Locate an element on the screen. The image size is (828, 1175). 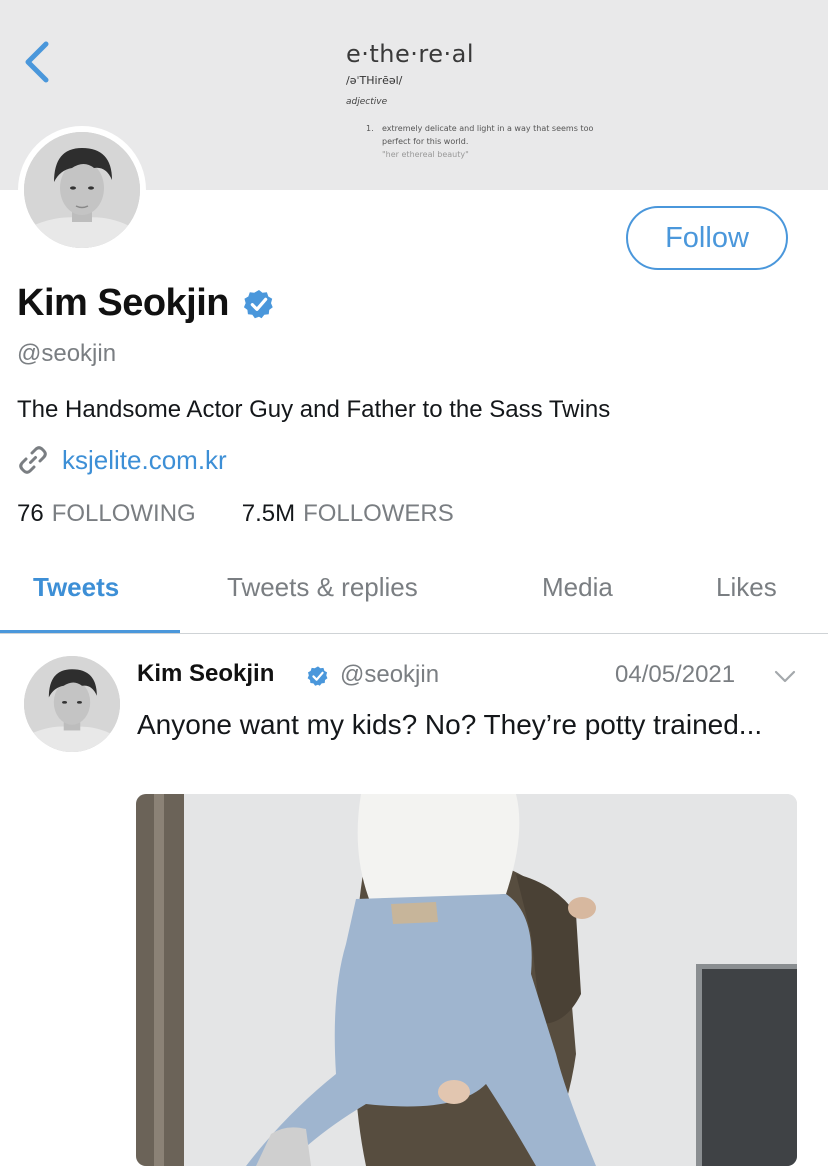
dictionary-part-of-speech: adjective is located at coordinates (367, 102).